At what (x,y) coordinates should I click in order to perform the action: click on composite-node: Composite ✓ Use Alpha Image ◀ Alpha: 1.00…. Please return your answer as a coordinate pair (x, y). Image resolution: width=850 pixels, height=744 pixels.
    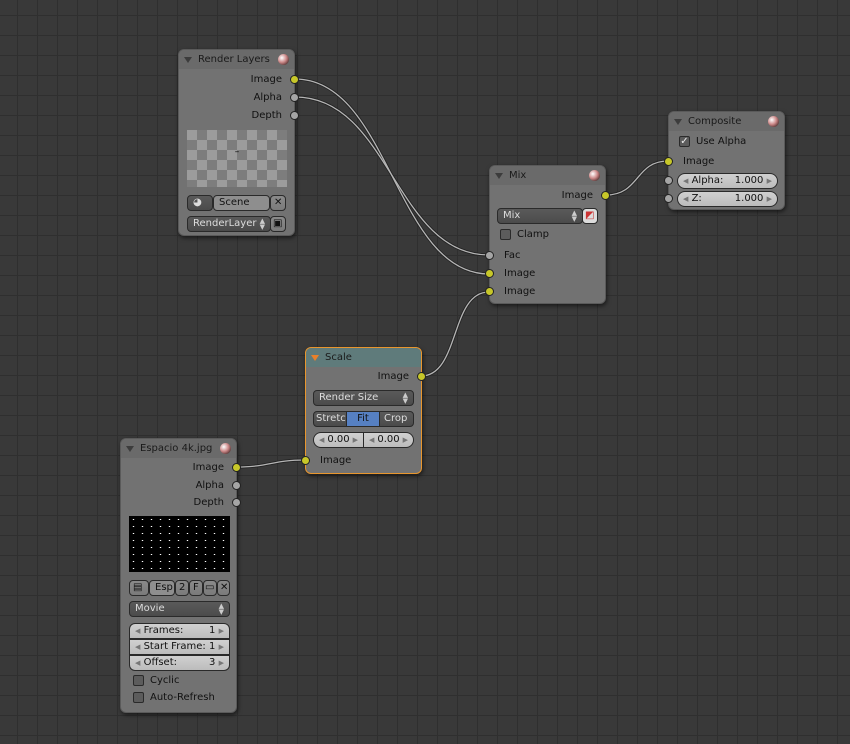
    Looking at the image, I should click on (724, 160).